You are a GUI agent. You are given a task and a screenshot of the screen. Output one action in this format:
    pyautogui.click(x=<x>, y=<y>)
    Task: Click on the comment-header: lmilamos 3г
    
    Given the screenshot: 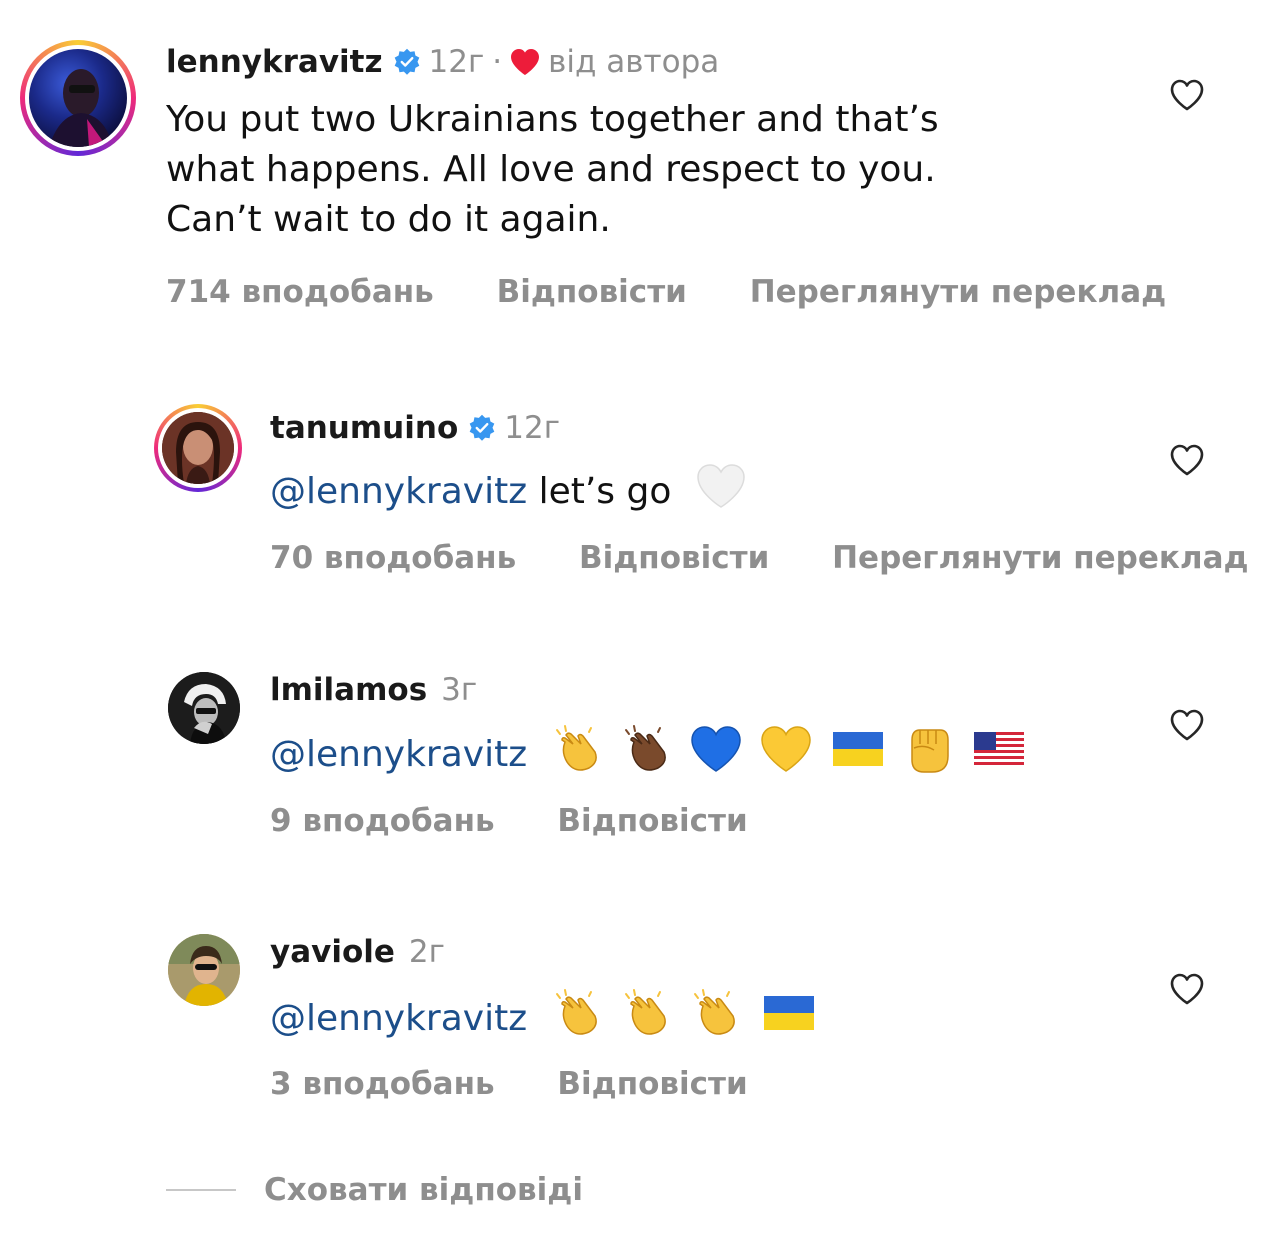 What is the action you would take?
    pyautogui.click(x=373, y=690)
    